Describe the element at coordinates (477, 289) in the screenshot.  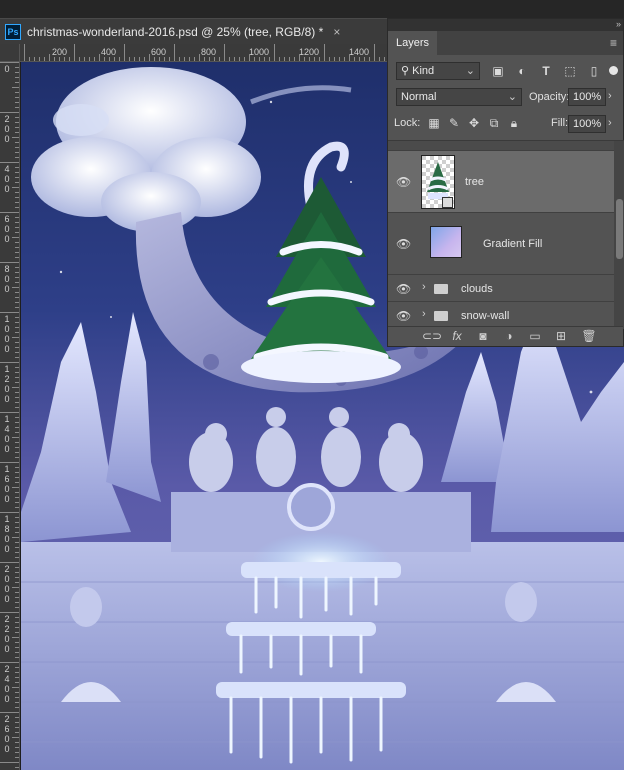
I see `layer-name: clouds` at that location.